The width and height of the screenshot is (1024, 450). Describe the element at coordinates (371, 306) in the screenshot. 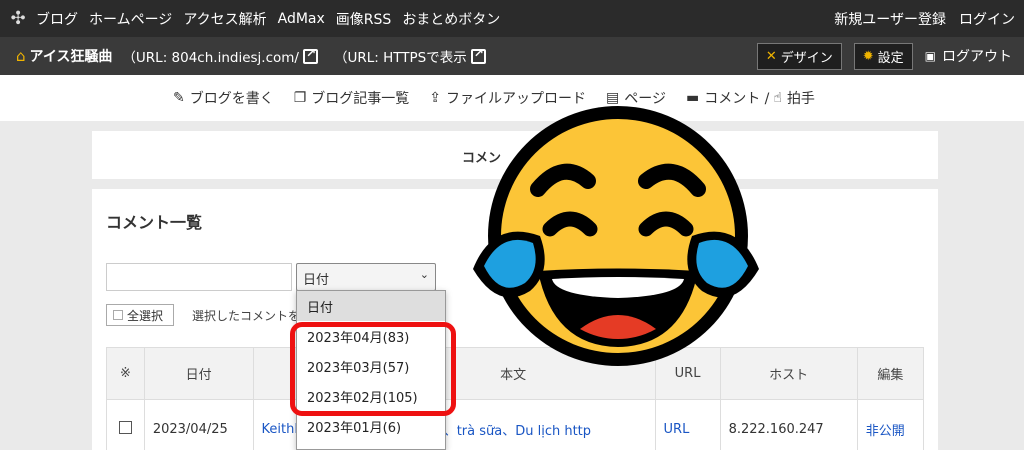

I see `dropdown-option-date: 日付` at that location.